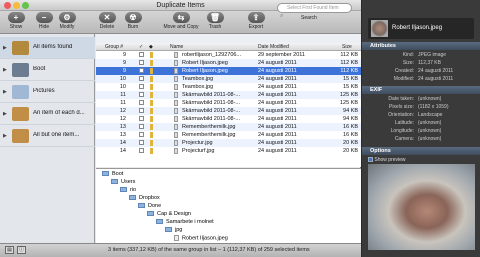  What do you see at coordinates (151, 47) in the screenshot?
I see `column-label-icon: ◆` at bounding box center [151, 47].